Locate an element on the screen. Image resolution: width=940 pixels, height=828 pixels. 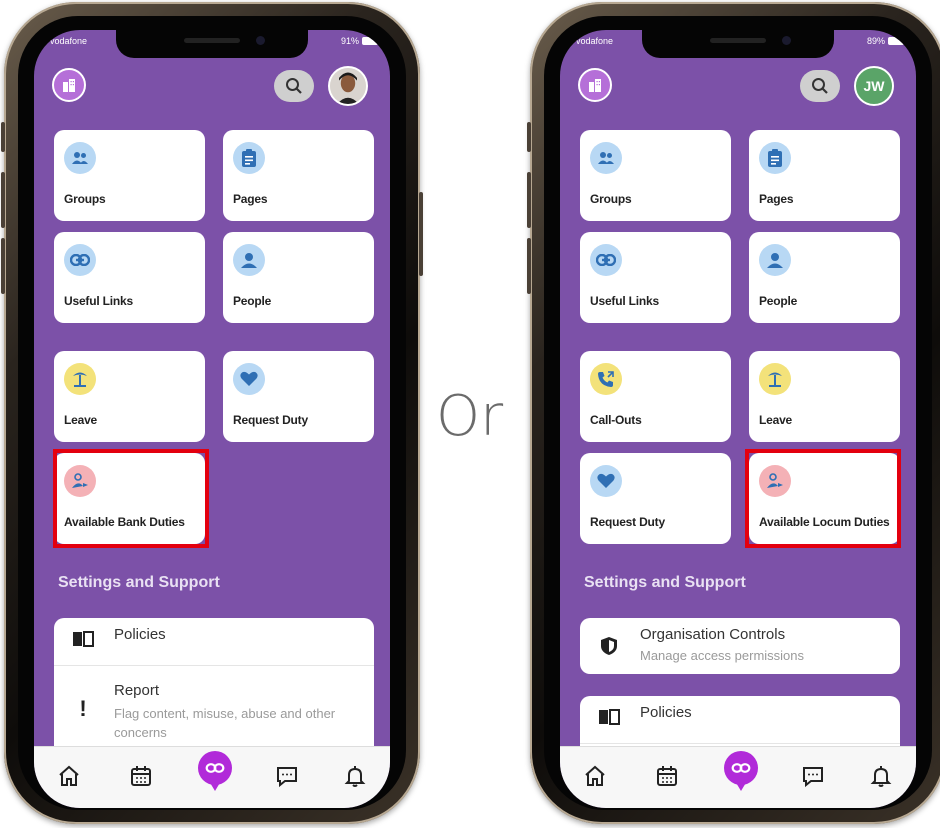
separator-text: Or is located at coordinates (470, 416).